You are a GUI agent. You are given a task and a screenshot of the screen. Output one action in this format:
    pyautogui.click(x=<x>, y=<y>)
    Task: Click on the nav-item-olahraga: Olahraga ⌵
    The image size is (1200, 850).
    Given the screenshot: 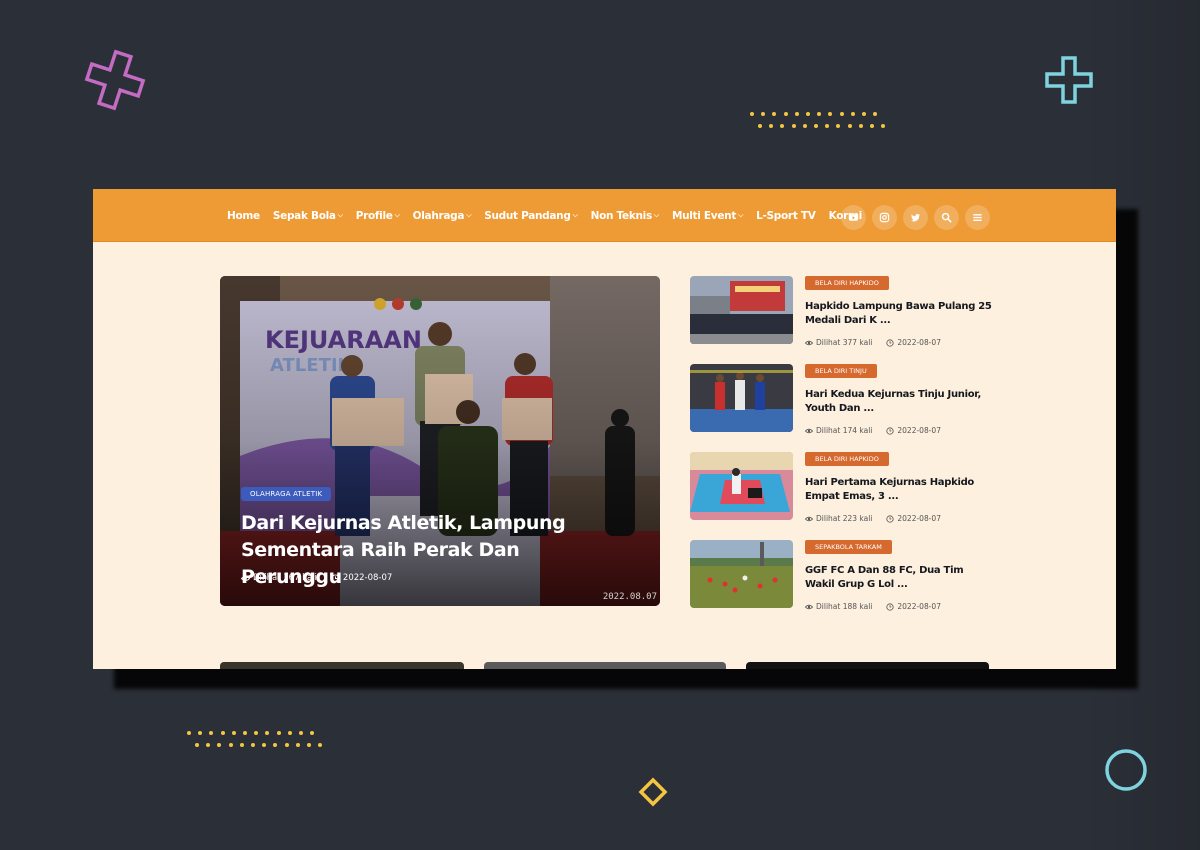 What is the action you would take?
    pyautogui.click(x=442, y=216)
    